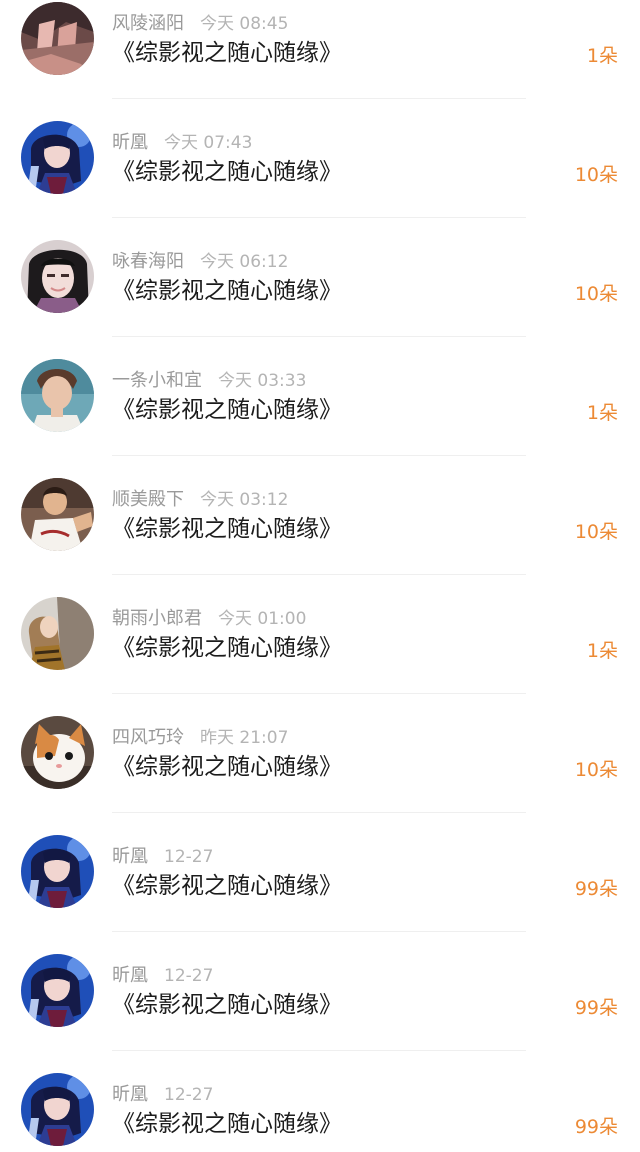  I want to click on record-time: 今天 01:00, so click(262, 619).